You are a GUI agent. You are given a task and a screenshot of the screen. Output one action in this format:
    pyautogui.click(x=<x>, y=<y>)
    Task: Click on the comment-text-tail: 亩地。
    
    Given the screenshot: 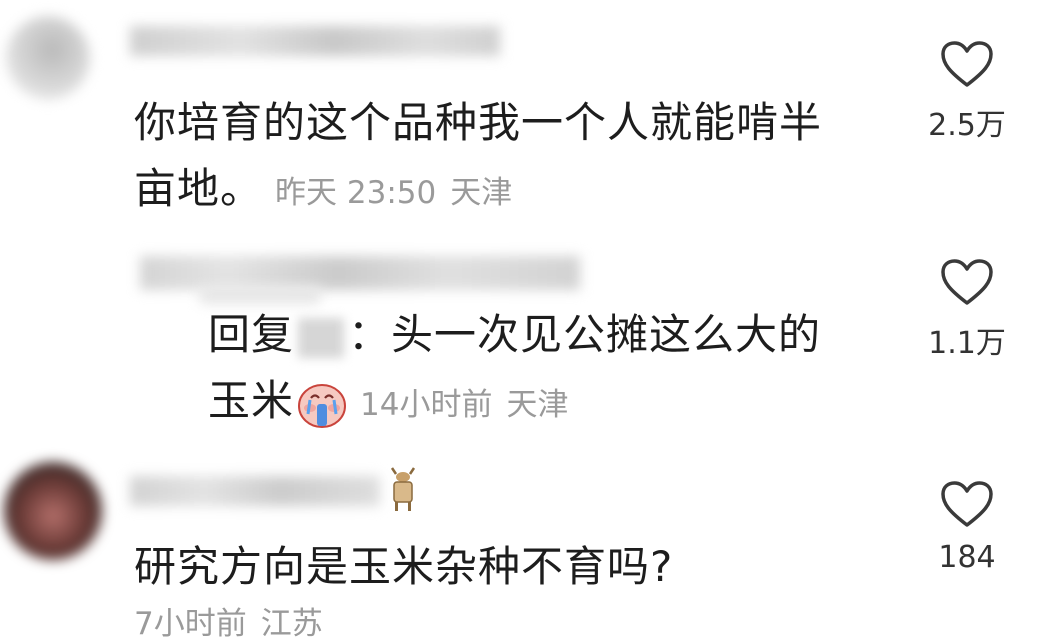 What is the action you would take?
    pyautogui.click(x=199, y=188)
    